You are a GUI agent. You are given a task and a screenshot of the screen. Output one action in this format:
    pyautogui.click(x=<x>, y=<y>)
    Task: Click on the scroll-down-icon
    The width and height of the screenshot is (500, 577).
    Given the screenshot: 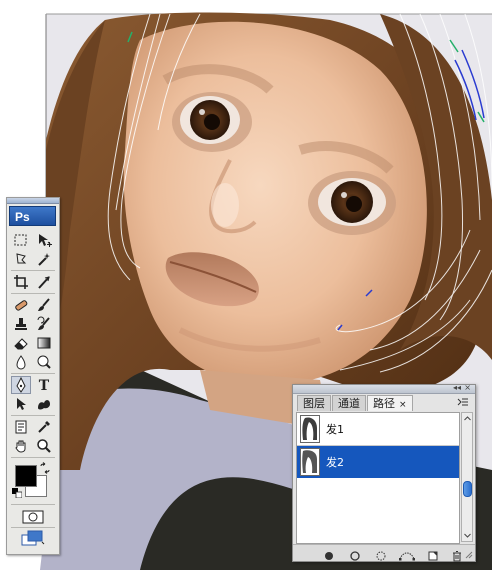 What is the action you would take?
    pyautogui.click(x=467, y=535)
    